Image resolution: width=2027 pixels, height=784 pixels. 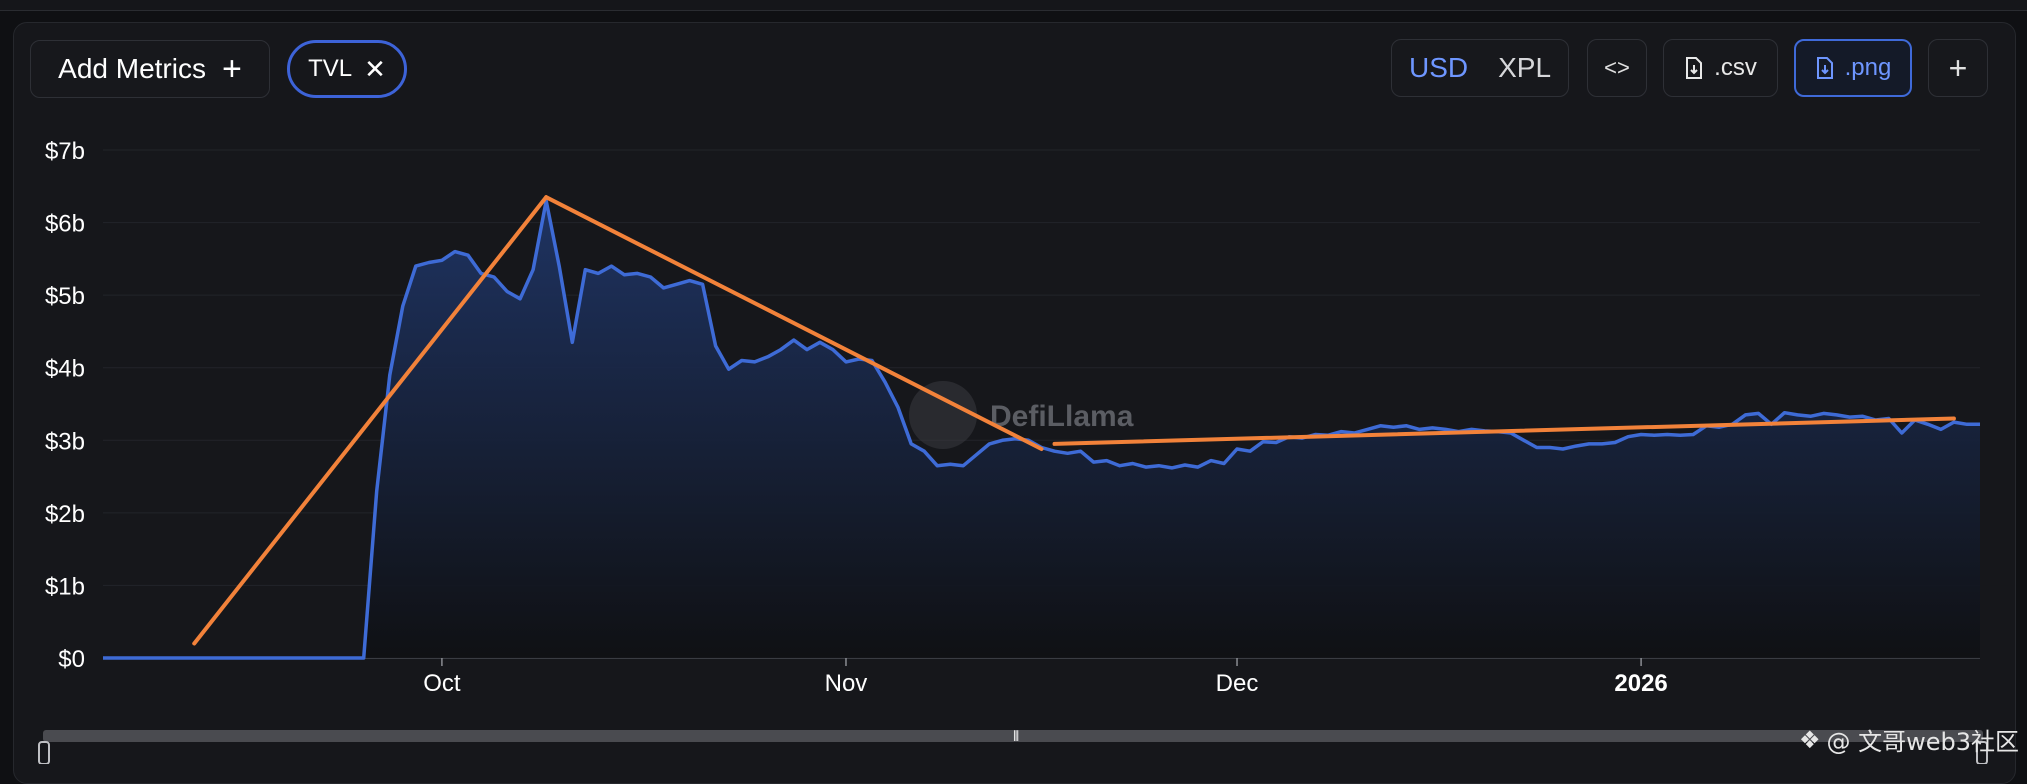 I want to click on x-tick-label: Nov, so click(x=846, y=683).